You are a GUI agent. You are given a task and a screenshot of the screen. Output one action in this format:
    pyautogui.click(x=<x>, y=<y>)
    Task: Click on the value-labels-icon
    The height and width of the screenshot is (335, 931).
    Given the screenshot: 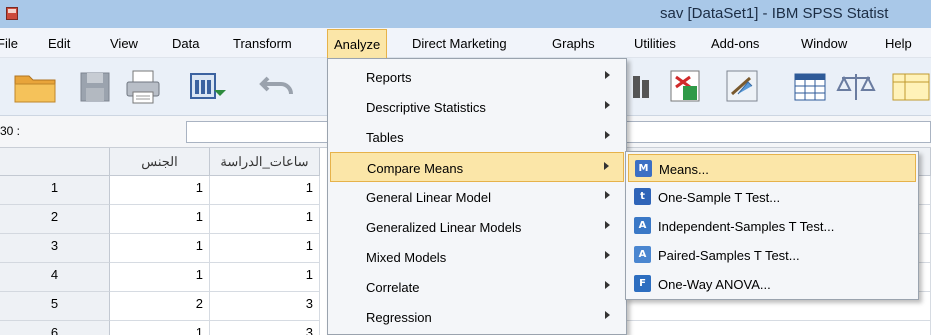 What is the action you would take?
    pyautogui.click(x=810, y=87)
    